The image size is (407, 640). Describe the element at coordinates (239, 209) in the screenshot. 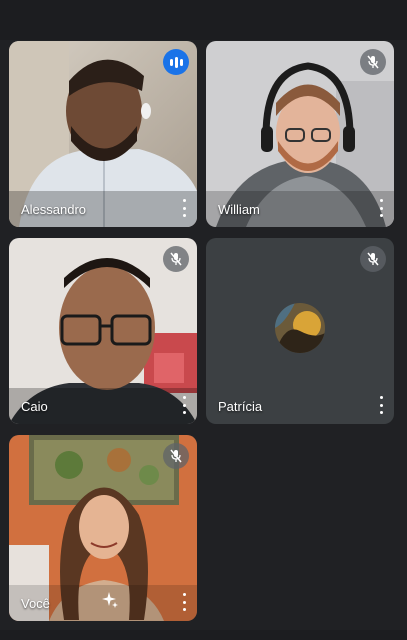

I see `participant-name: William` at that location.